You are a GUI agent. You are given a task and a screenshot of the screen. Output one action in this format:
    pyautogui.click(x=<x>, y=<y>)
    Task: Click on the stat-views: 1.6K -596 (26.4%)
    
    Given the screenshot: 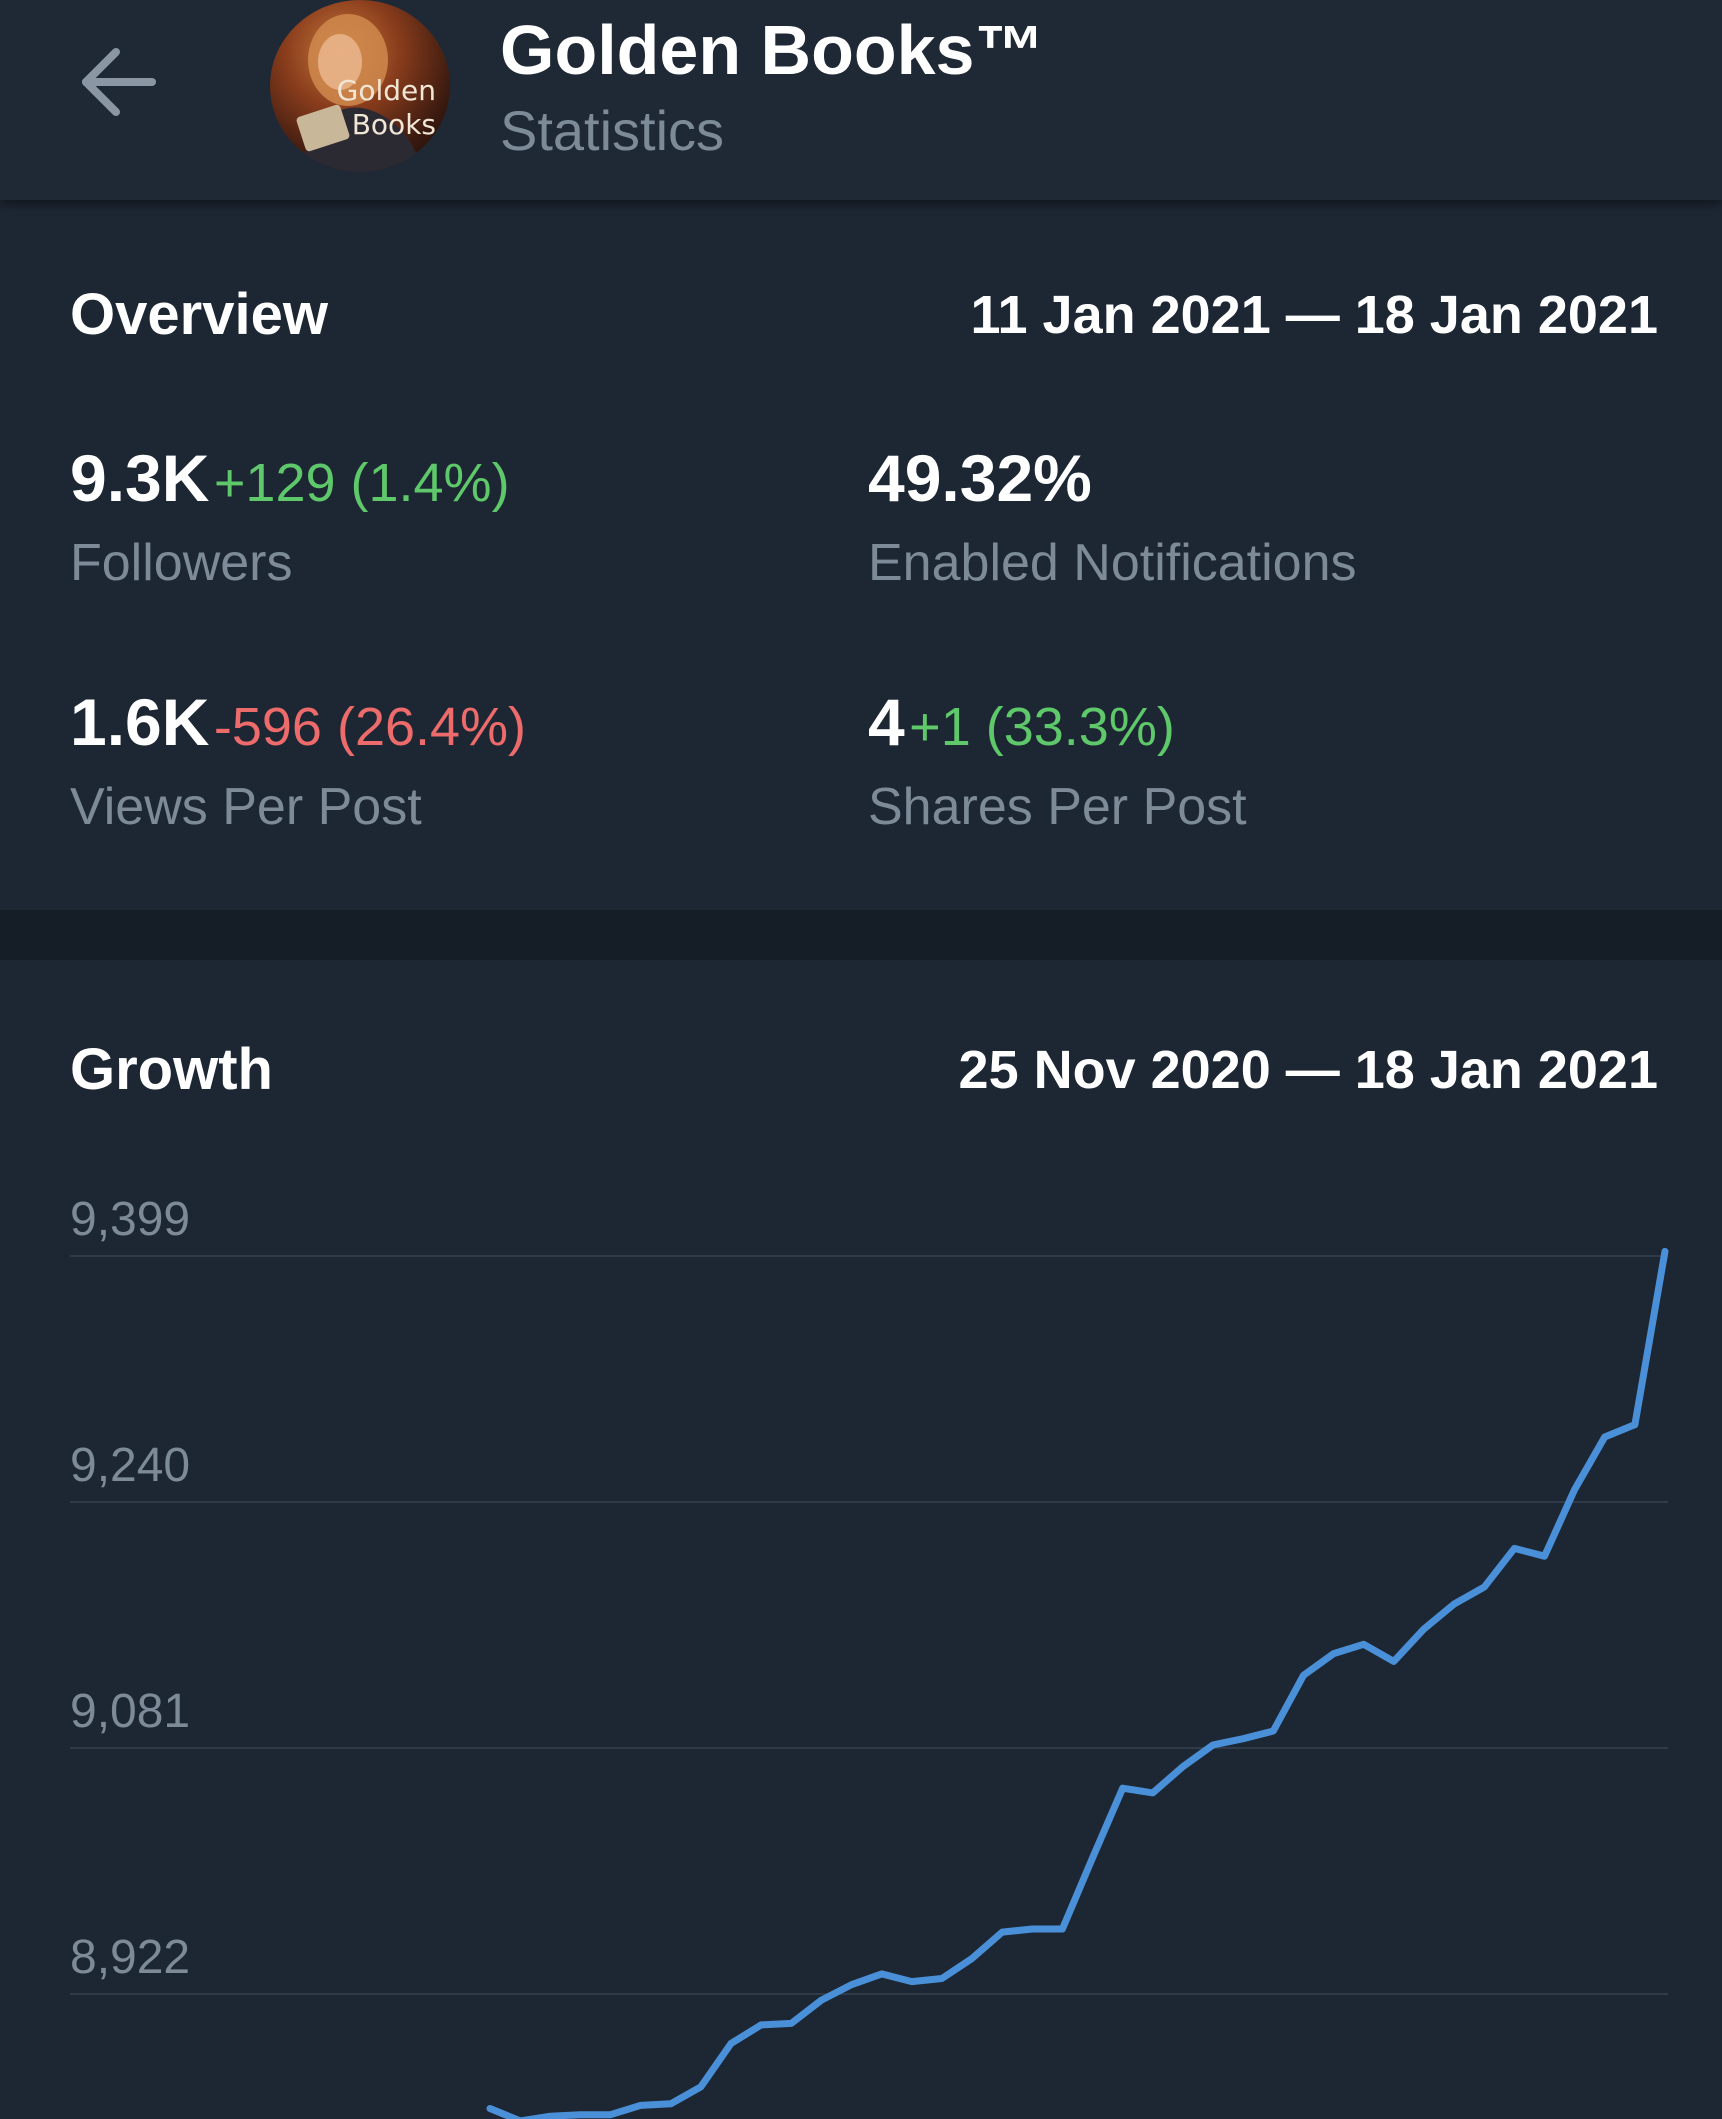 What is the action you would take?
    pyautogui.click(x=298, y=724)
    